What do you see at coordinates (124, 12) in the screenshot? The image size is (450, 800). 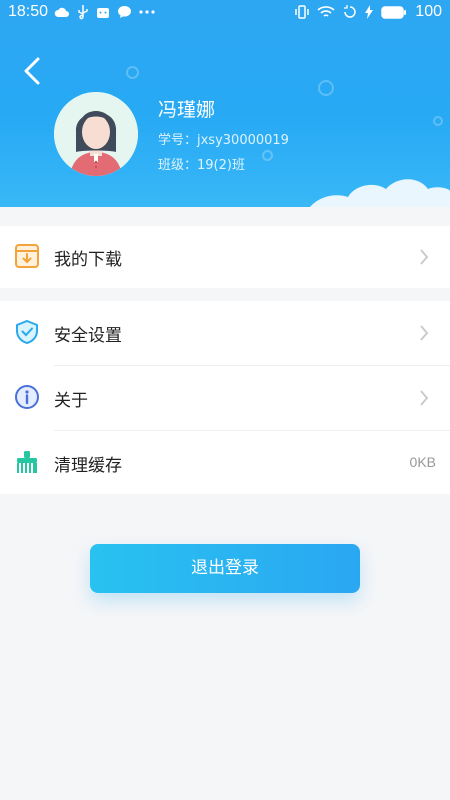 I see `chat-icon` at bounding box center [124, 12].